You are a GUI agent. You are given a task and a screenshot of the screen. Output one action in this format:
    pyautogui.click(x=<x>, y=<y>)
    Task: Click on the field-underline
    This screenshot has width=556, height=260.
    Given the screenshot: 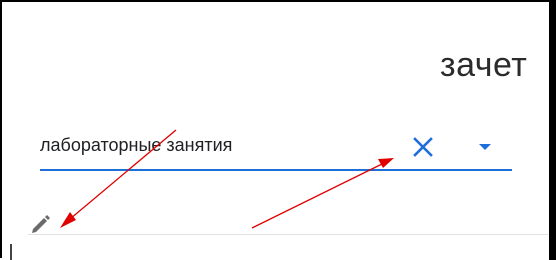 What is the action you would take?
    pyautogui.click(x=276, y=170)
    